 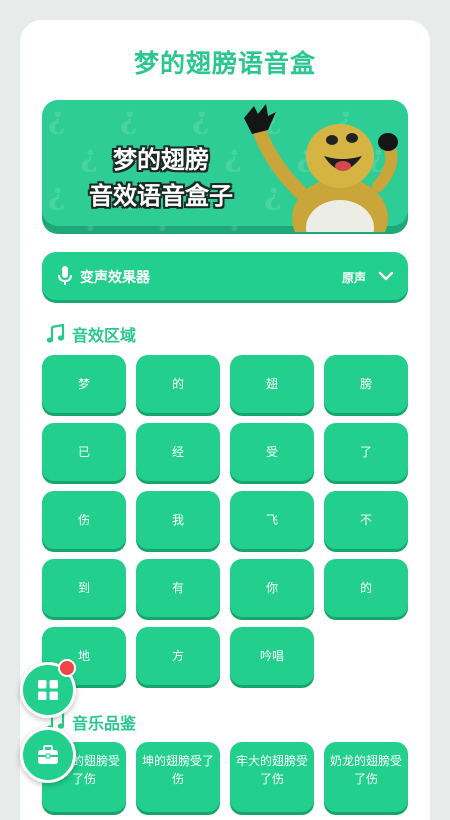 What do you see at coordinates (104, 723) in the screenshot?
I see `music-title: 音乐品鉴` at bounding box center [104, 723].